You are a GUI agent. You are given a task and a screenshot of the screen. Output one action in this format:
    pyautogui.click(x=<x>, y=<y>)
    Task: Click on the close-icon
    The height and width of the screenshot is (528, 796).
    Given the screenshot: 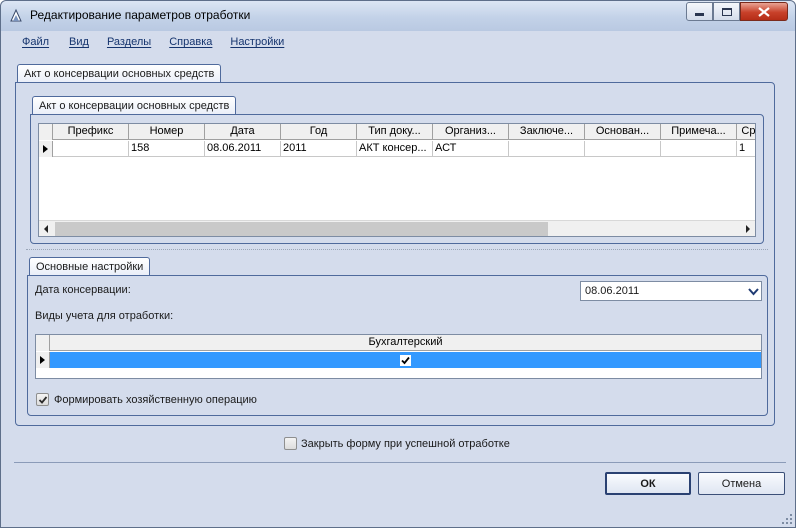 What is the action you would take?
    pyautogui.click(x=764, y=11)
    